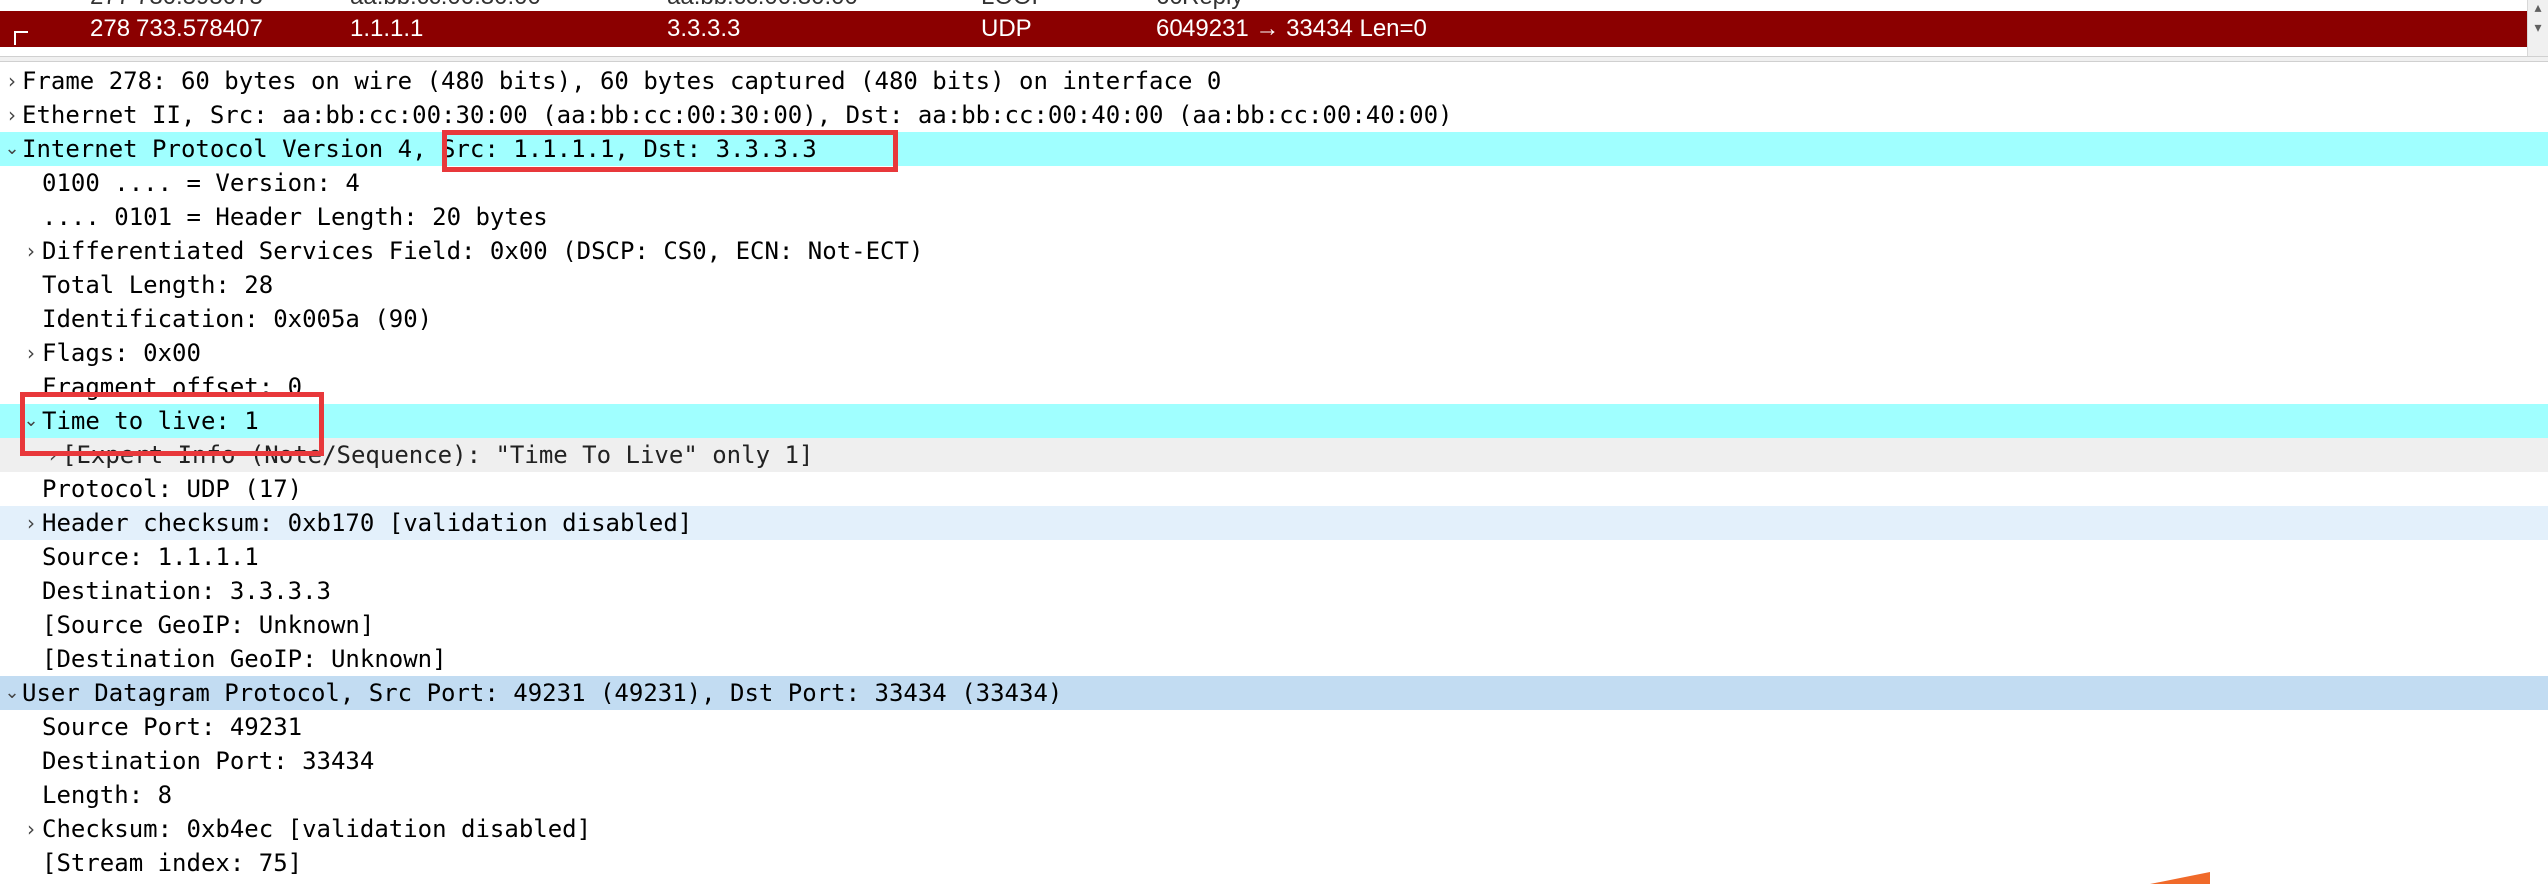 Image resolution: width=2548 pixels, height=884 pixels. I want to click on tree-item-label: Identification: 0x005a (90), so click(237, 319).